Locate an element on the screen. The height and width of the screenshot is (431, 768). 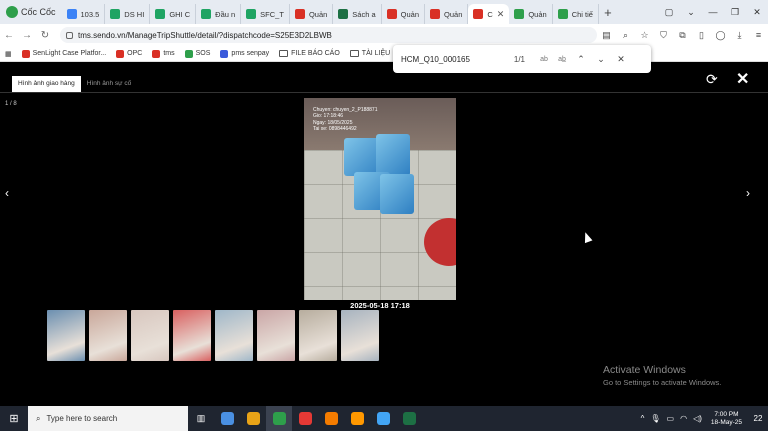
find-previous-icon: ⌃ is located at coordinates (581, 59).